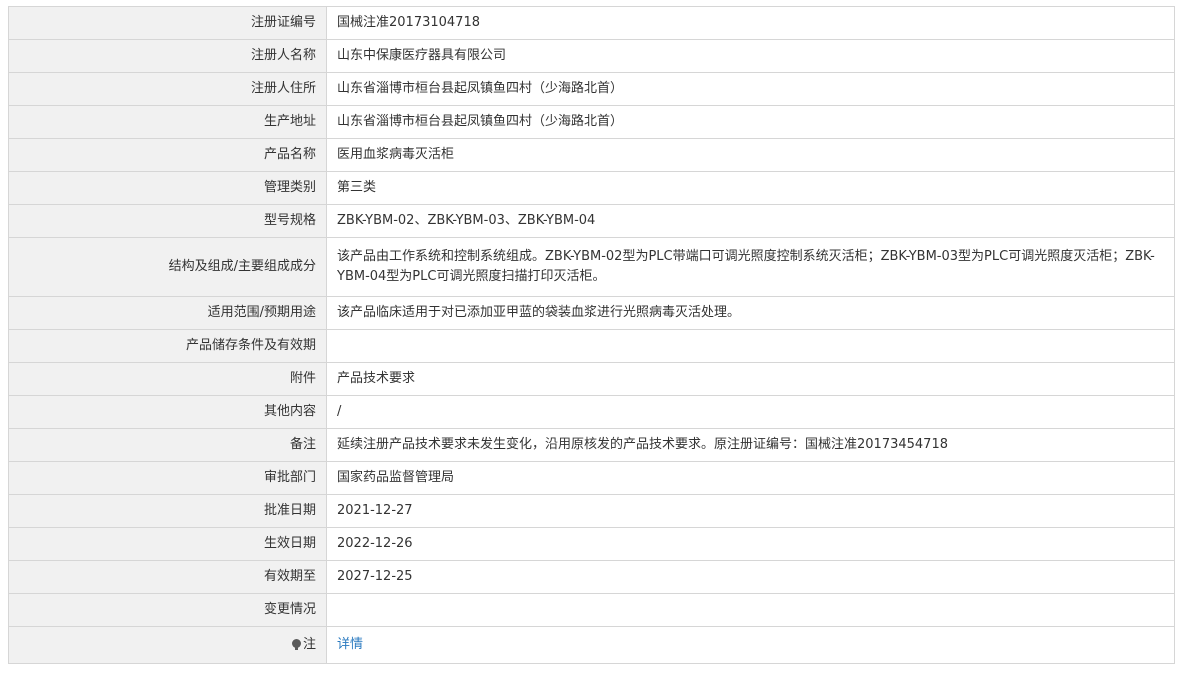  What do you see at coordinates (167, 313) in the screenshot?
I see `label-intended-use: 适用范围/预期用途` at bounding box center [167, 313].